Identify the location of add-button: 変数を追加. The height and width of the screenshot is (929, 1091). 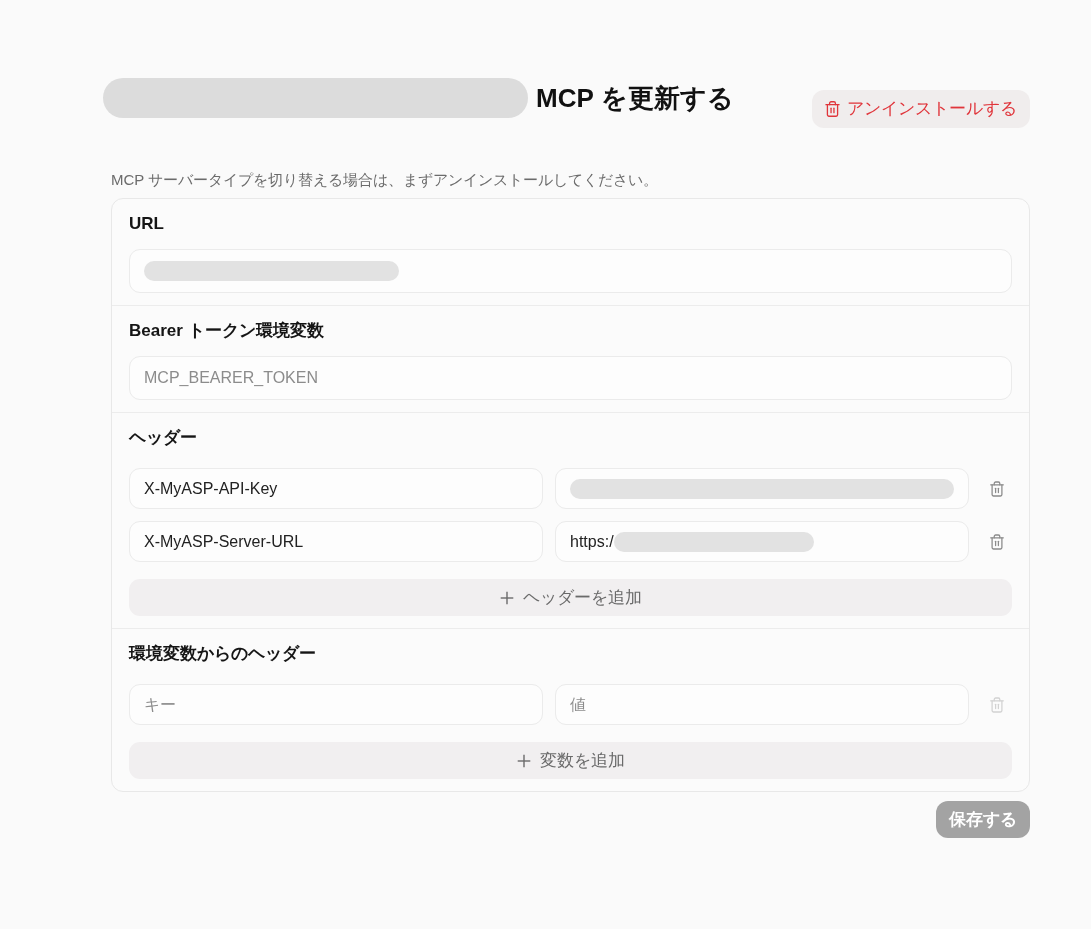
(570, 760).